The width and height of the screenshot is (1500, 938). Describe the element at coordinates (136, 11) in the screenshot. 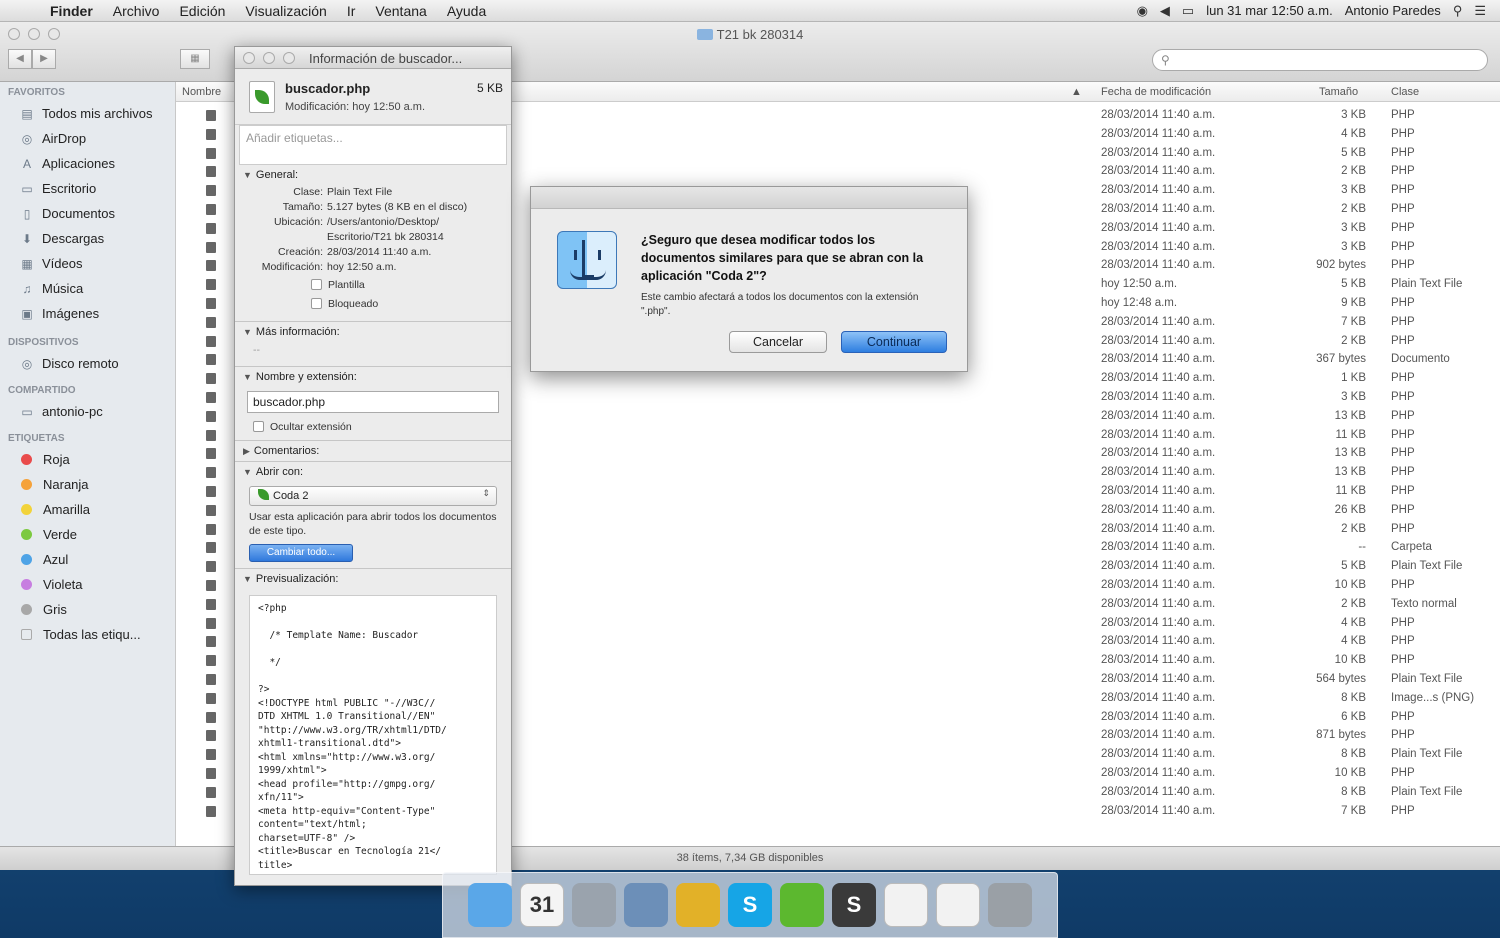

I see `menu-archivo: Archivo` at that location.